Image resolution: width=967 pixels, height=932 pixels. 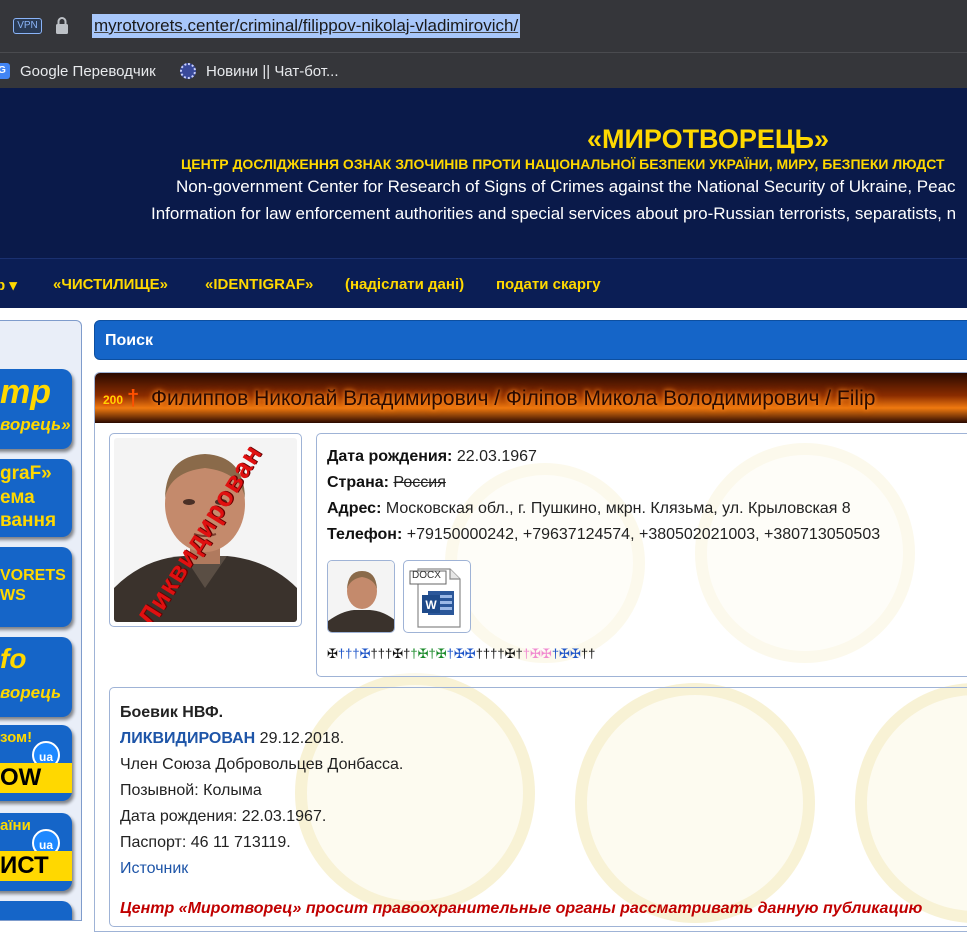 I want to click on bookmark-google-translate: G Google Переводчик, so click(x=78, y=71).